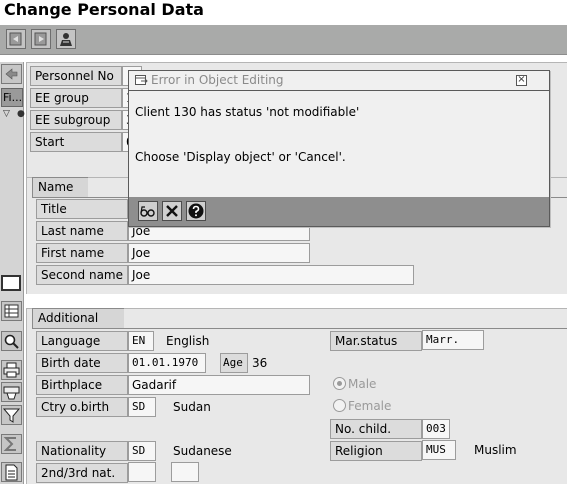  What do you see at coordinates (283, 40) in the screenshot?
I see `application-toolbar` at bounding box center [283, 40].